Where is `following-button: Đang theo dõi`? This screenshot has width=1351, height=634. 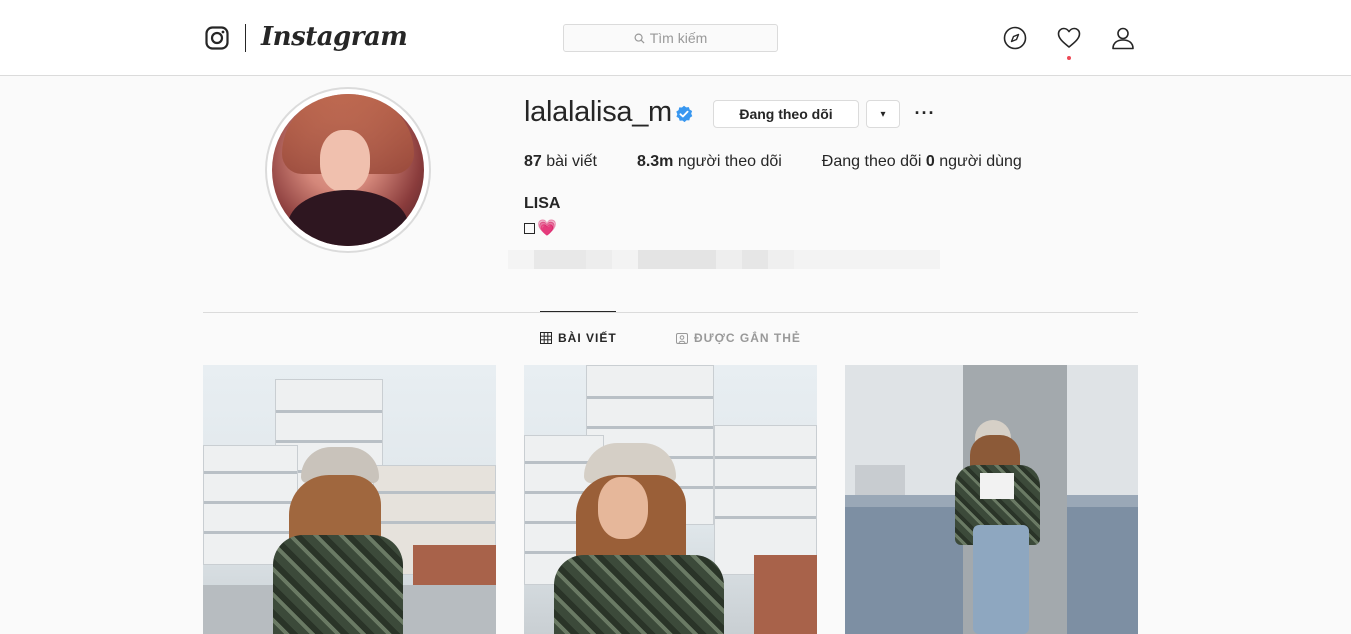
following-button: Đang theo dõi is located at coordinates (786, 114).